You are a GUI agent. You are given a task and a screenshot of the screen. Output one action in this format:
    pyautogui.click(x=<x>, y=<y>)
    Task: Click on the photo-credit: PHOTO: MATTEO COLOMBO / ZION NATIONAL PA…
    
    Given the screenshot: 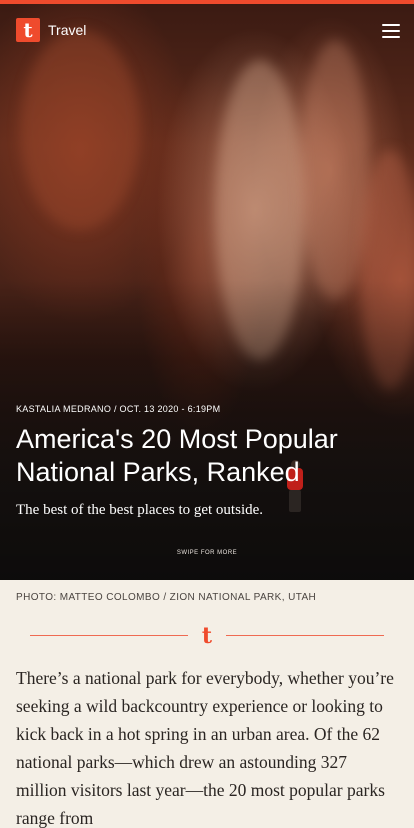 What is the action you would take?
    pyautogui.click(x=166, y=597)
    